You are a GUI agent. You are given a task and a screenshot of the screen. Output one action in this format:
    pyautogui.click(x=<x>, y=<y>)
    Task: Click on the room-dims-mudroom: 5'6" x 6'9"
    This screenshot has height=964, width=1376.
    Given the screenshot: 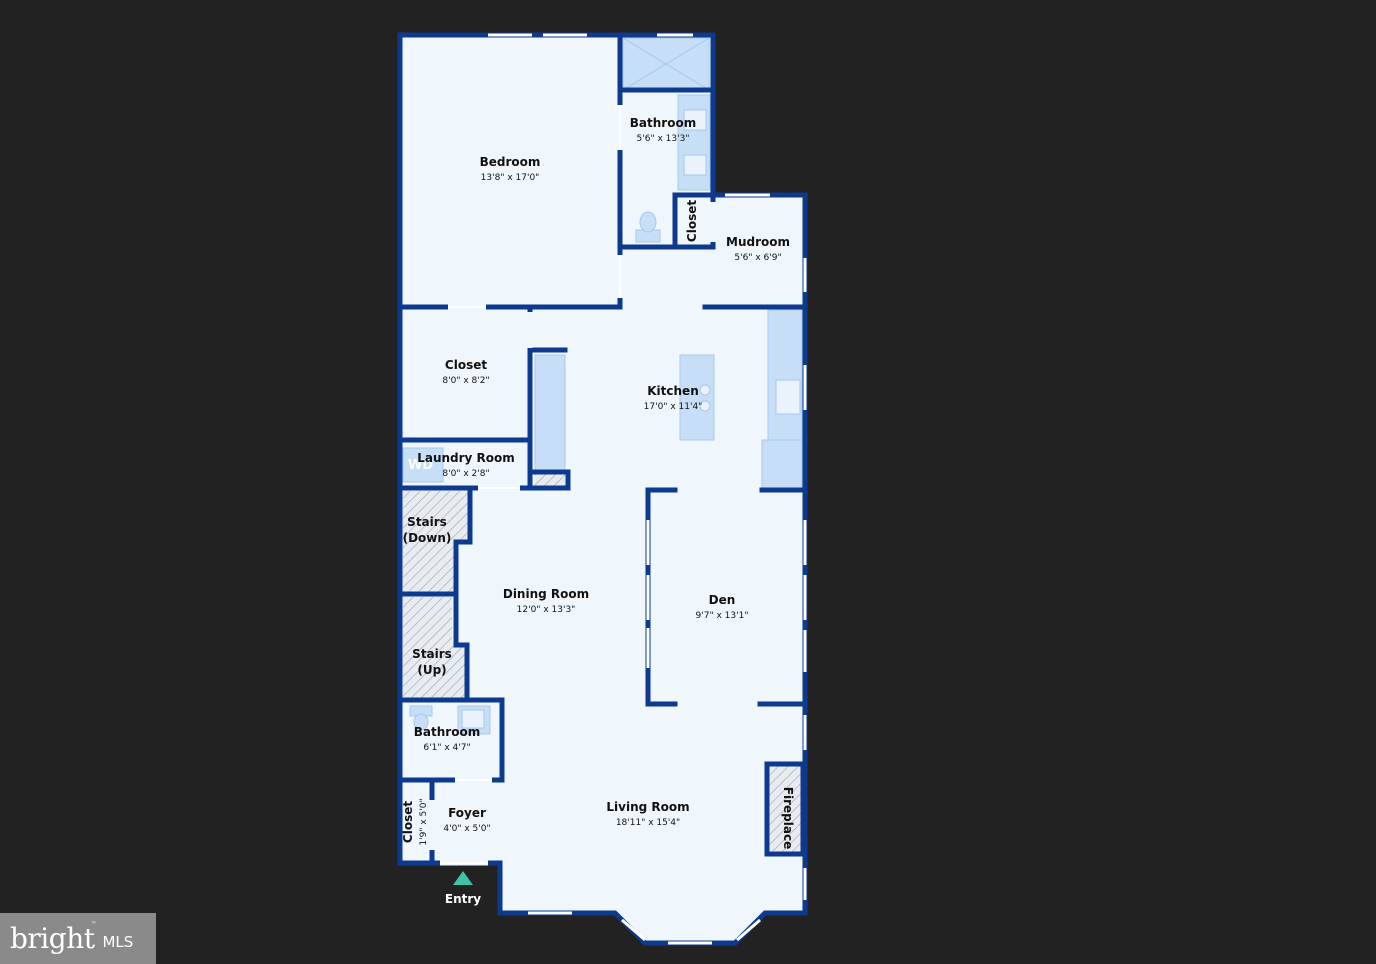 What is the action you would take?
    pyautogui.click(x=757, y=258)
    